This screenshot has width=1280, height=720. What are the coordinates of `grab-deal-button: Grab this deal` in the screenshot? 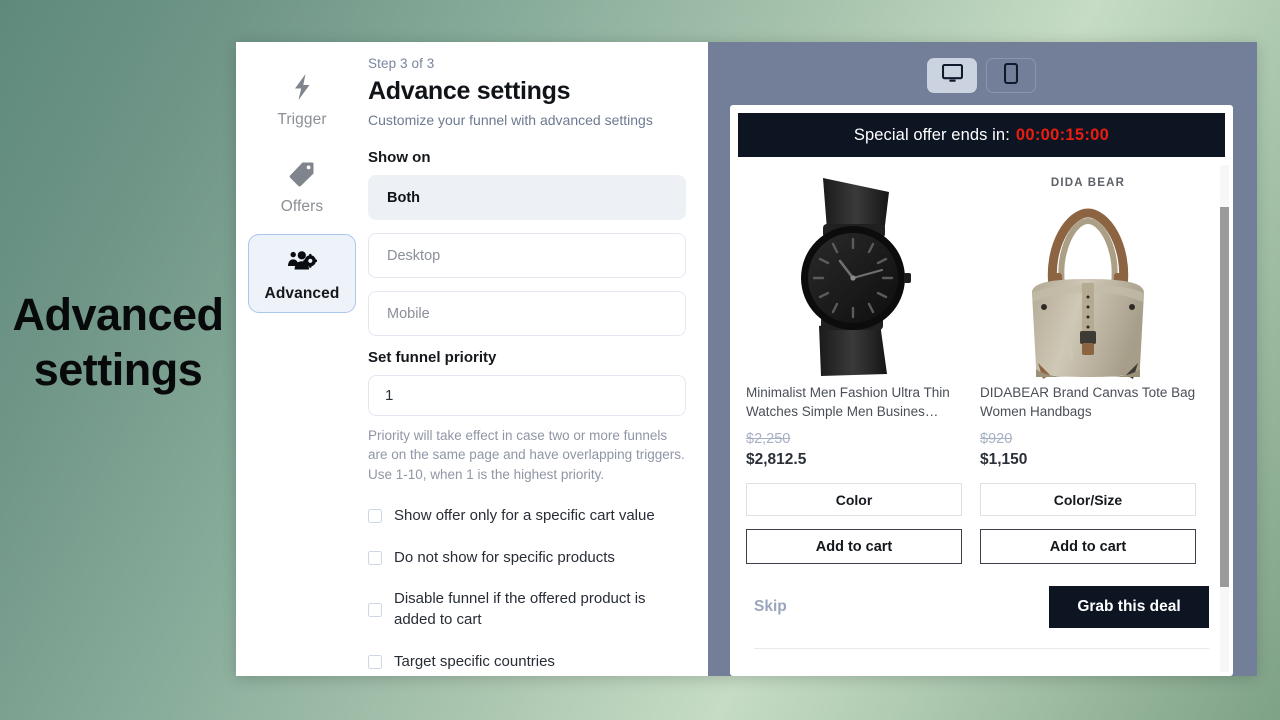 It's located at (1129, 607).